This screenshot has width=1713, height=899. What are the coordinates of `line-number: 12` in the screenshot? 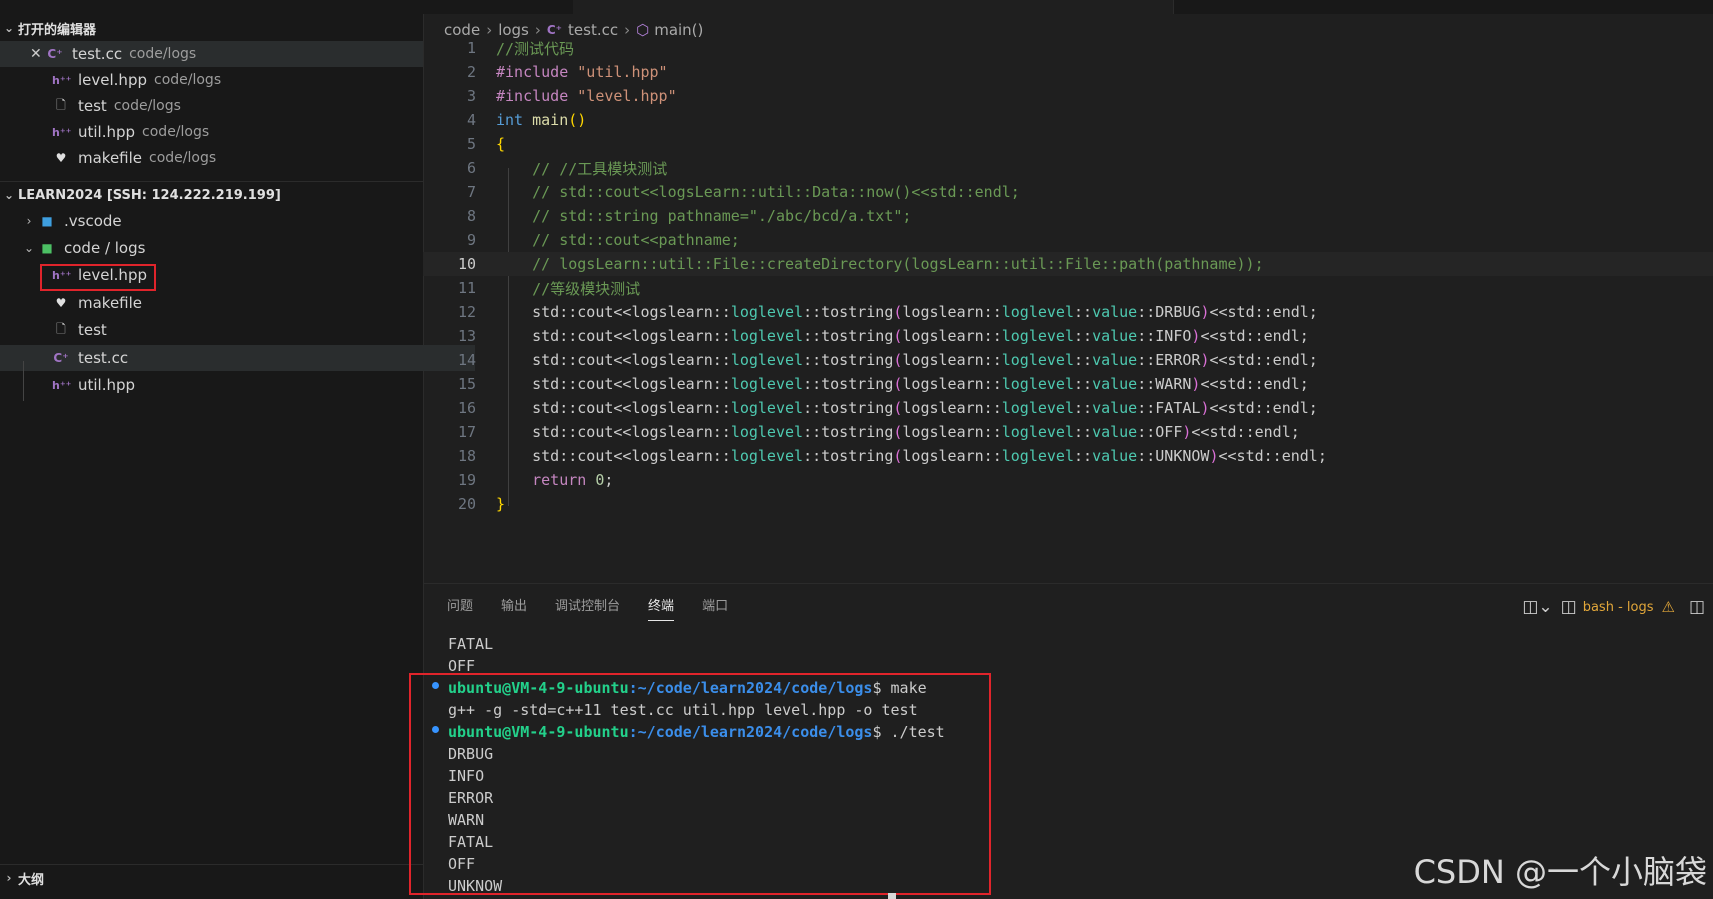 It's located at (466, 312).